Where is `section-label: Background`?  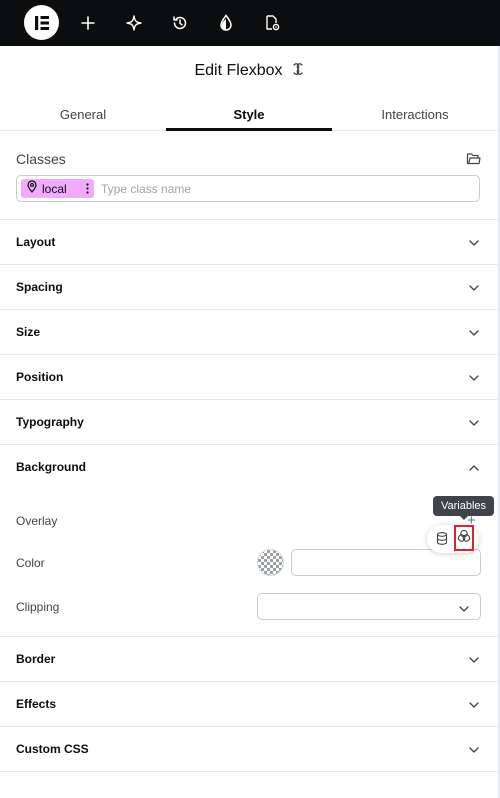
section-label: Background is located at coordinates (51, 467).